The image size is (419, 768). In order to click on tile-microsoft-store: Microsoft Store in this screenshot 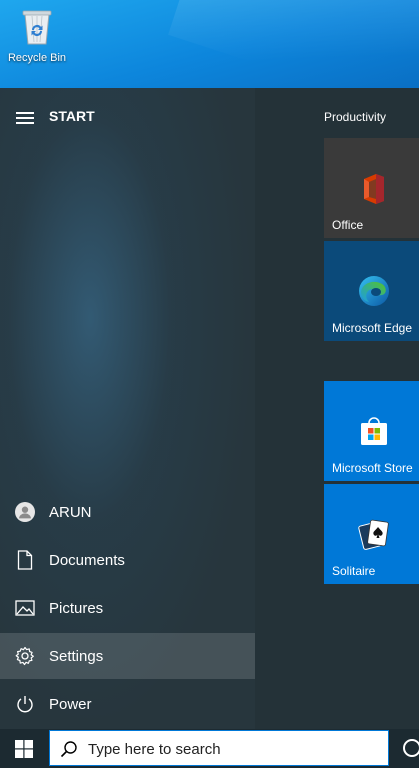, I will do `click(371, 431)`.